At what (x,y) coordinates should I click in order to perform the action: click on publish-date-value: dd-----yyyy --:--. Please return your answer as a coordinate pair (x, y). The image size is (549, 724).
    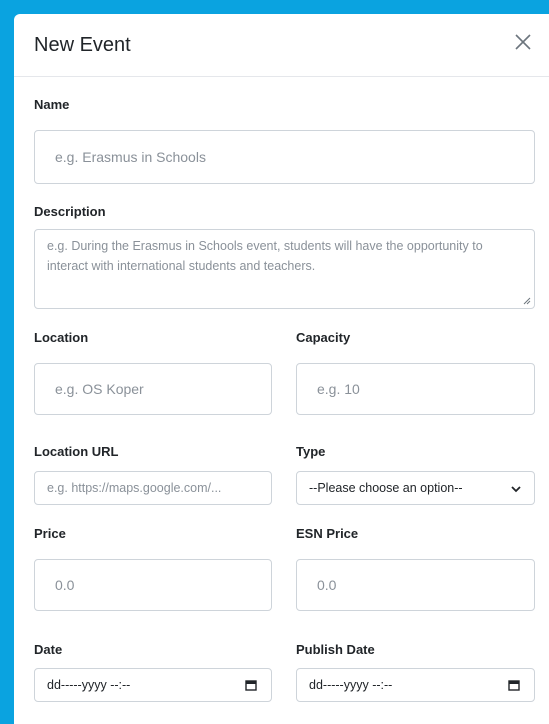
    Looking at the image, I should click on (351, 685).